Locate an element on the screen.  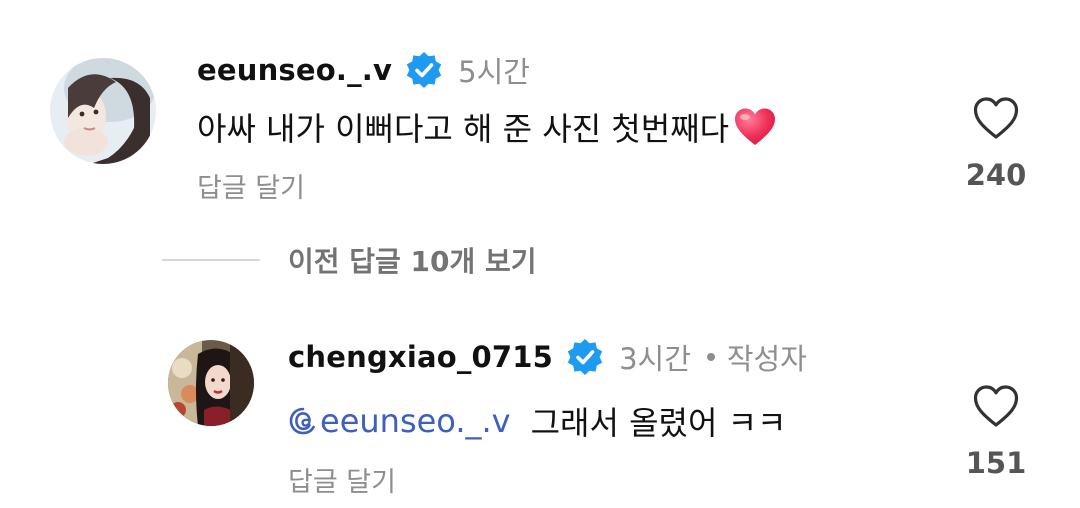
comment-text: 아싸 내가 이뻐다고 해 준 사진 첫번째다 is located at coordinates (487, 127).